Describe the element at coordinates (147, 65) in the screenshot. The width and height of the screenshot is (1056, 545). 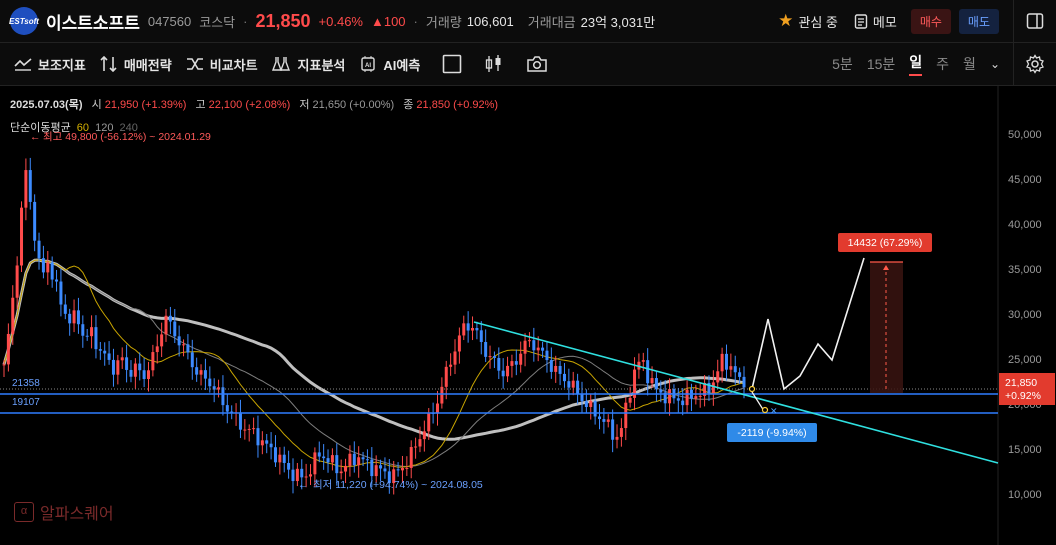
I see `strategy-label: 매매전략` at that location.